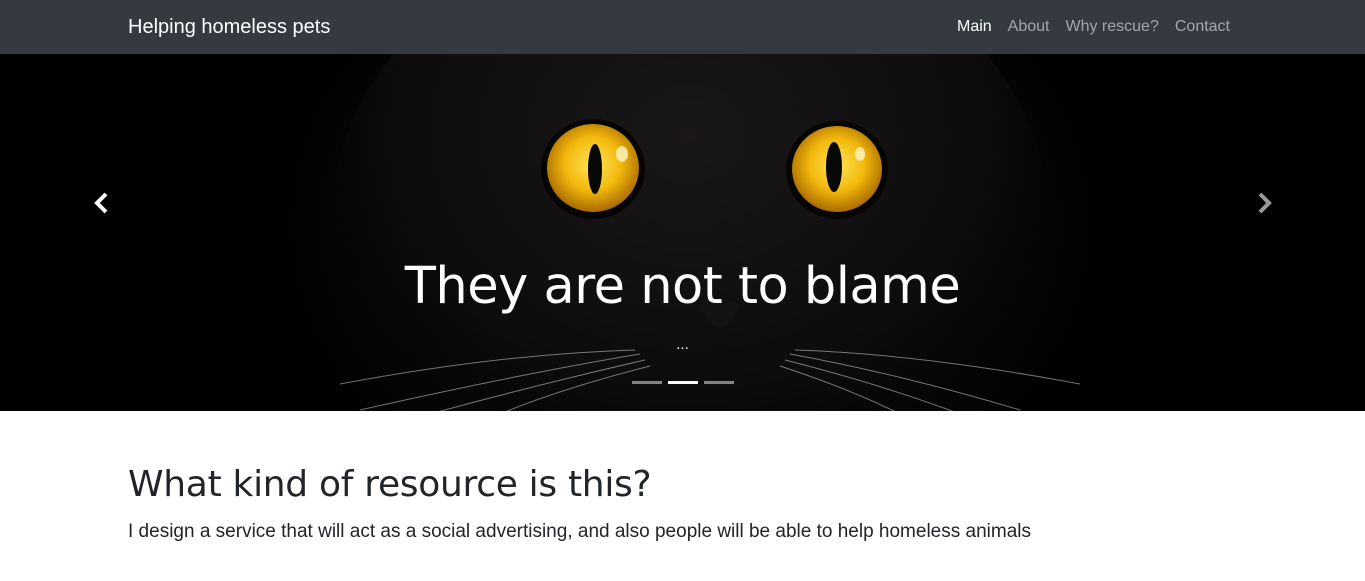 The image size is (1365, 581). I want to click on nav-link-contact: Contact, so click(1202, 26).